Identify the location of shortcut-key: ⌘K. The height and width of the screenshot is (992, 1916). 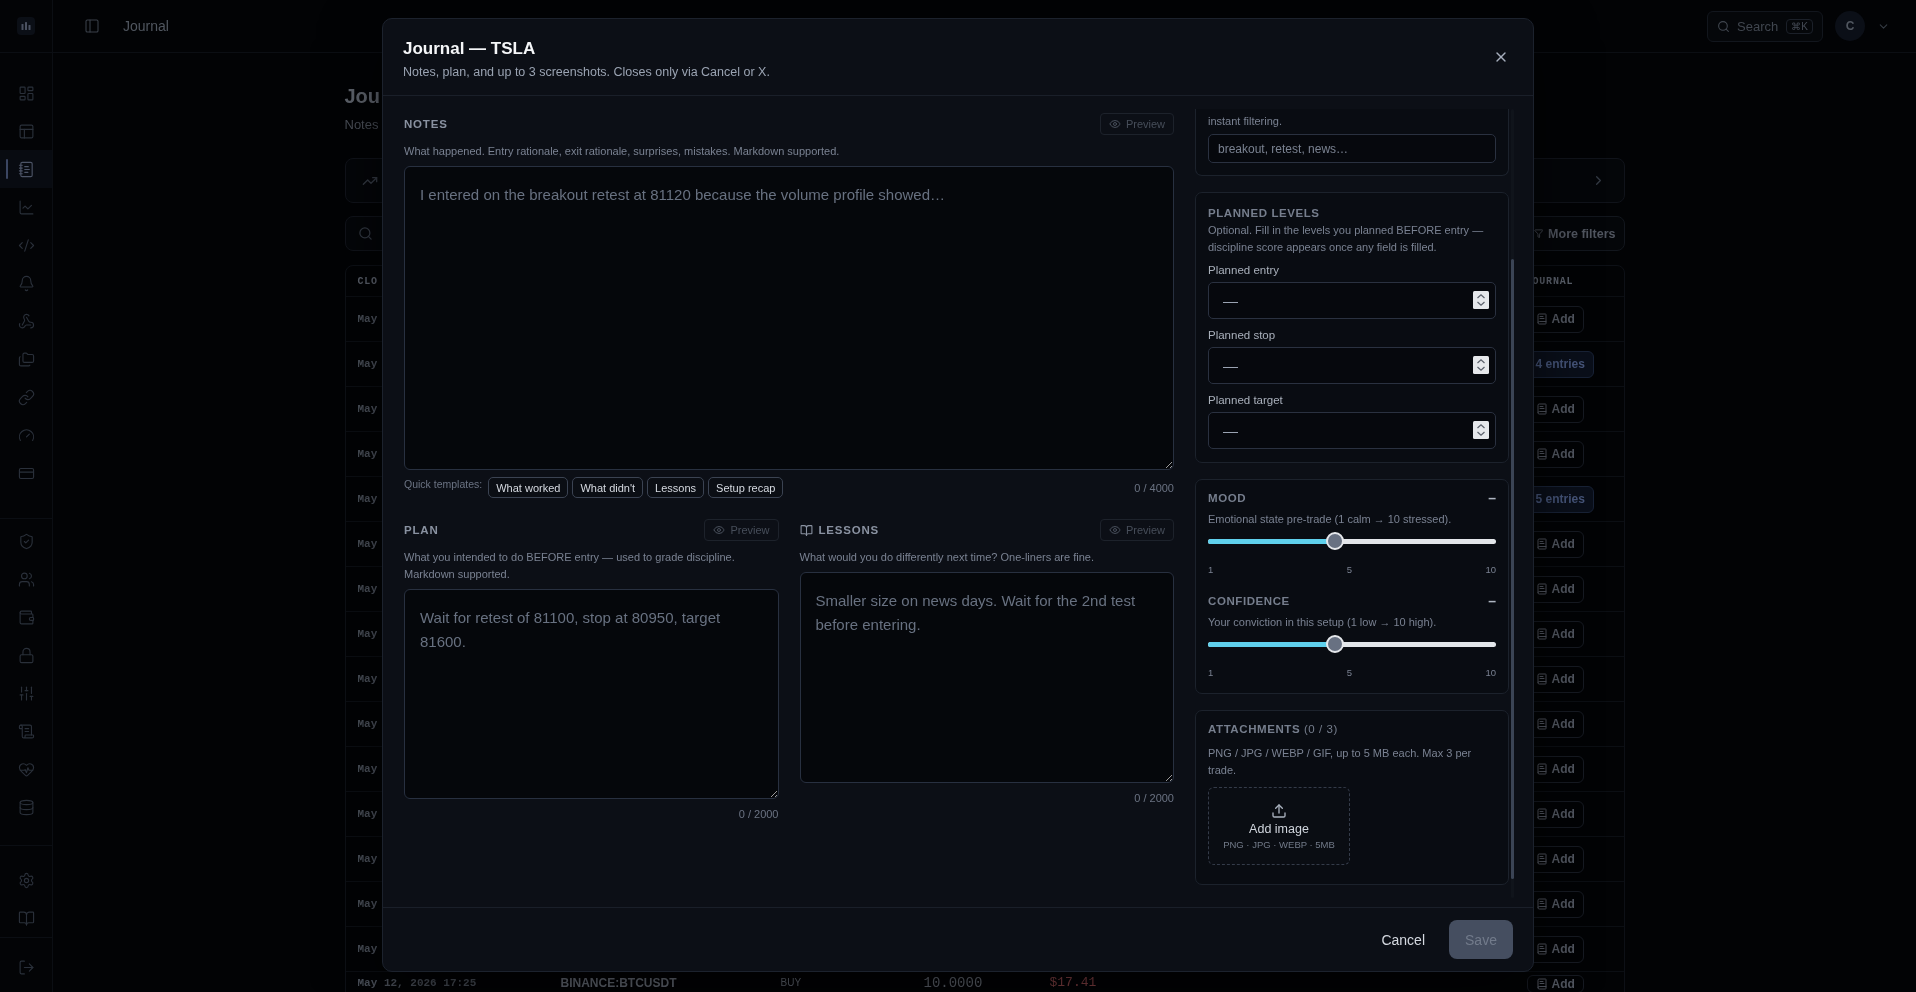
(1799, 26).